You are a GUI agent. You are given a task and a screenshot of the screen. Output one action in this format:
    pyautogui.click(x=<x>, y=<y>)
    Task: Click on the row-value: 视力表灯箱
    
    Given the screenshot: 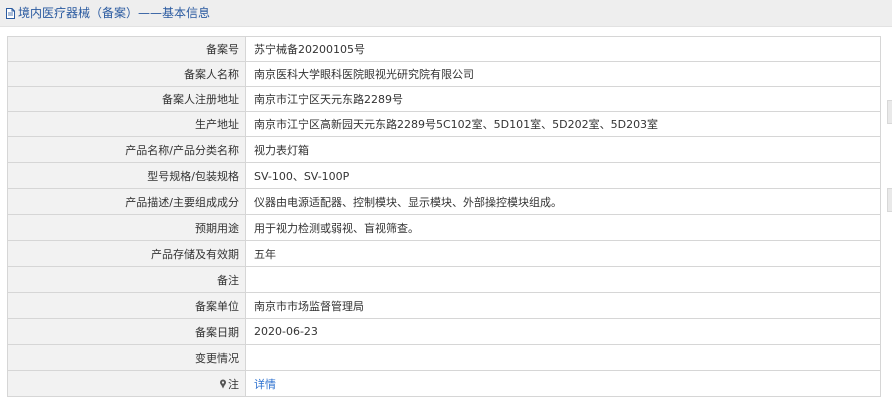 What is the action you would take?
    pyautogui.click(x=563, y=149)
    